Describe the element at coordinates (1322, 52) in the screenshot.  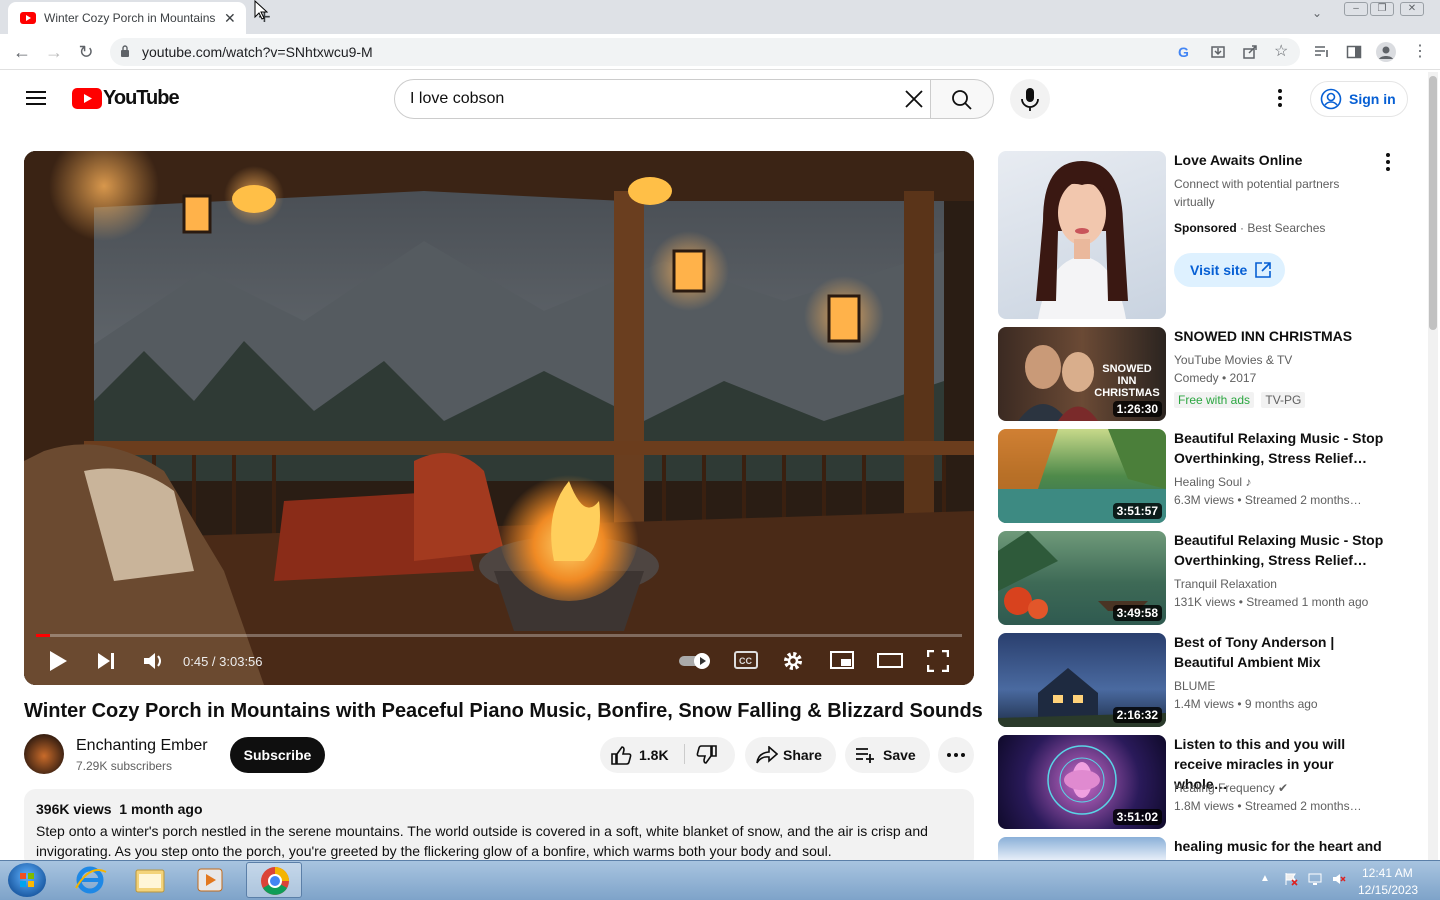
I see `media-controls-icon` at that location.